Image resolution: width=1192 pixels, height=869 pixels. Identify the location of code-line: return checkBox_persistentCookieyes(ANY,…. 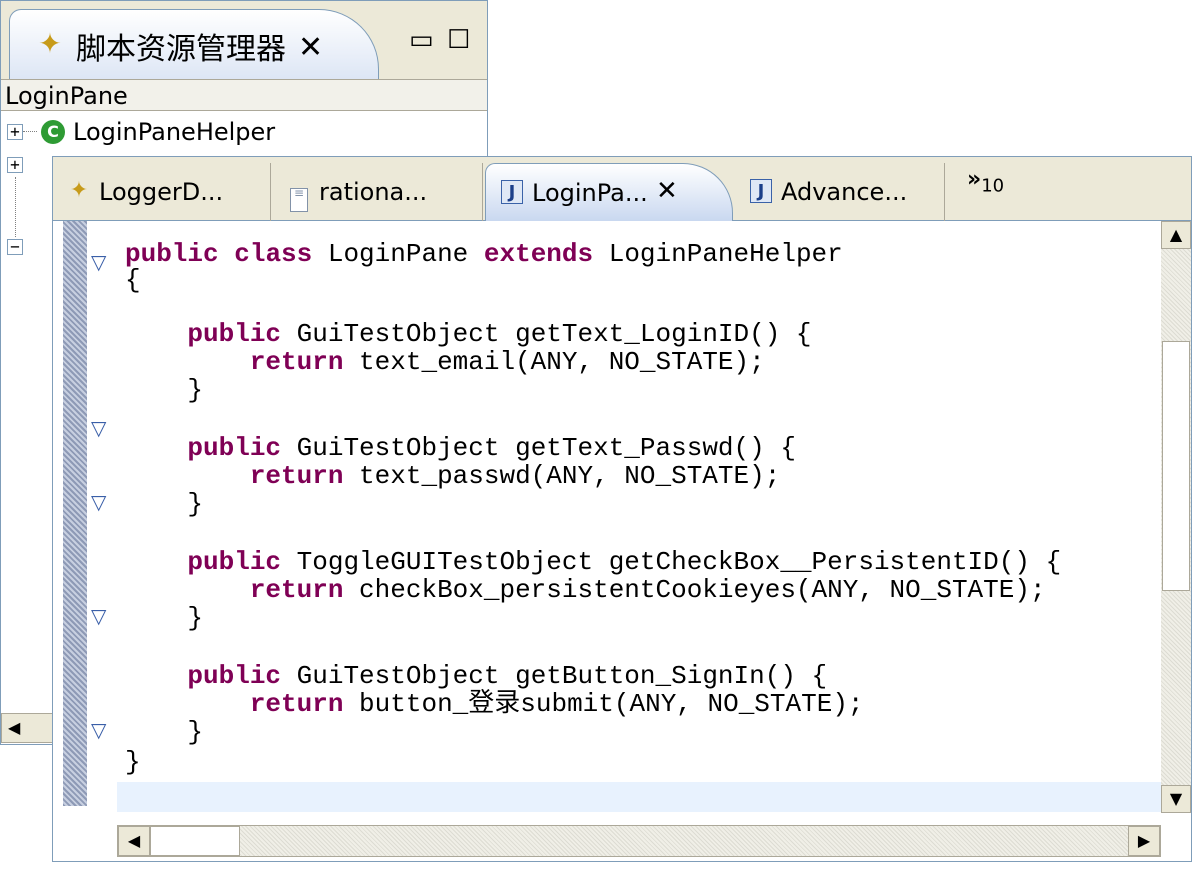
(647, 590).